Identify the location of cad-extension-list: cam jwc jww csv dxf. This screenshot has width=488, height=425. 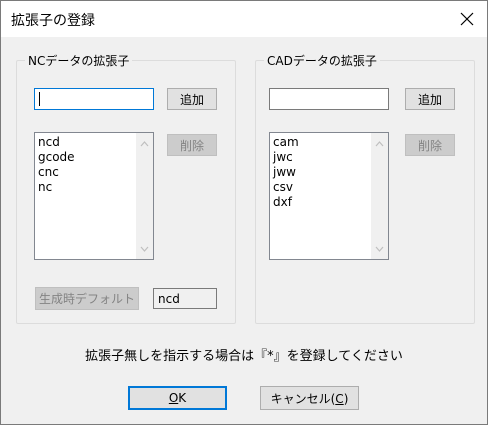
(329, 196).